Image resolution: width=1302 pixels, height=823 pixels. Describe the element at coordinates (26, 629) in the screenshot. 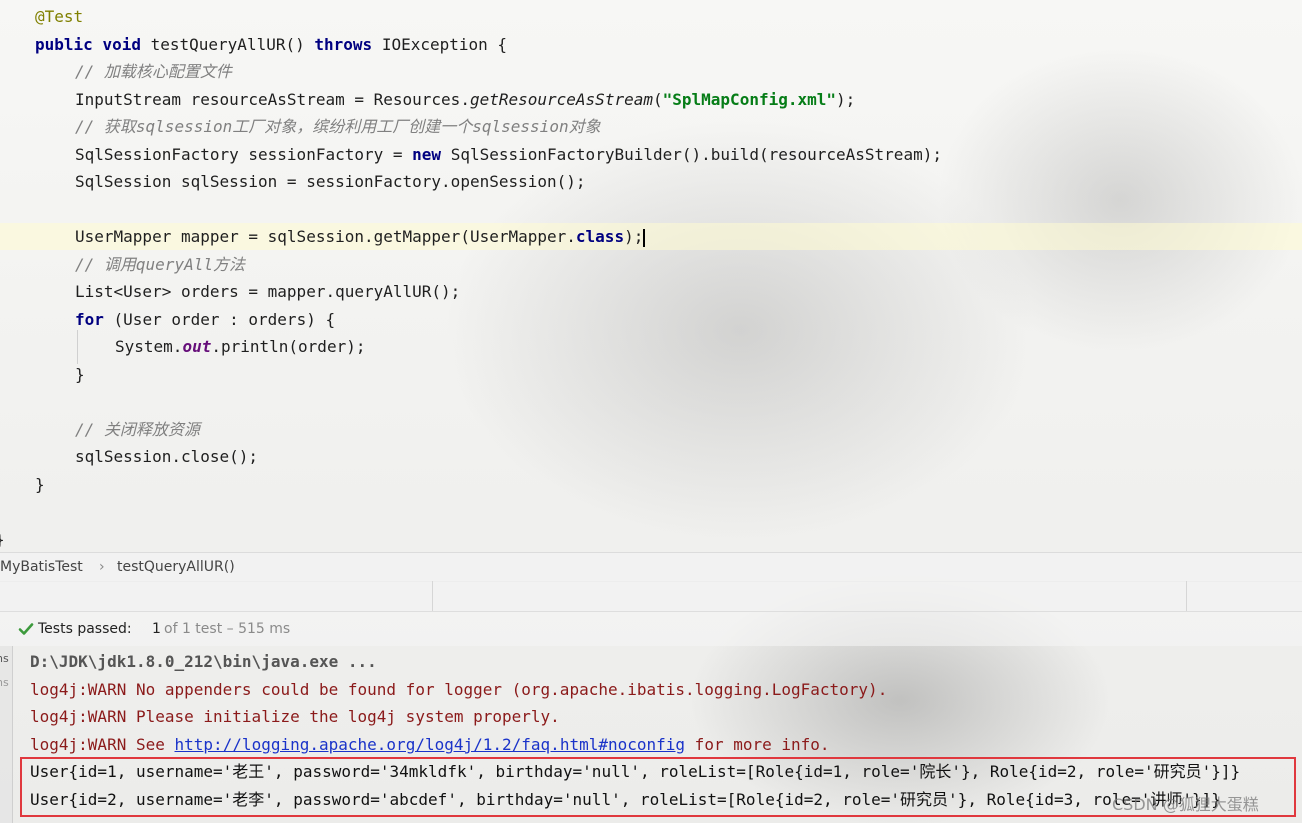

I see `check-icon` at that location.